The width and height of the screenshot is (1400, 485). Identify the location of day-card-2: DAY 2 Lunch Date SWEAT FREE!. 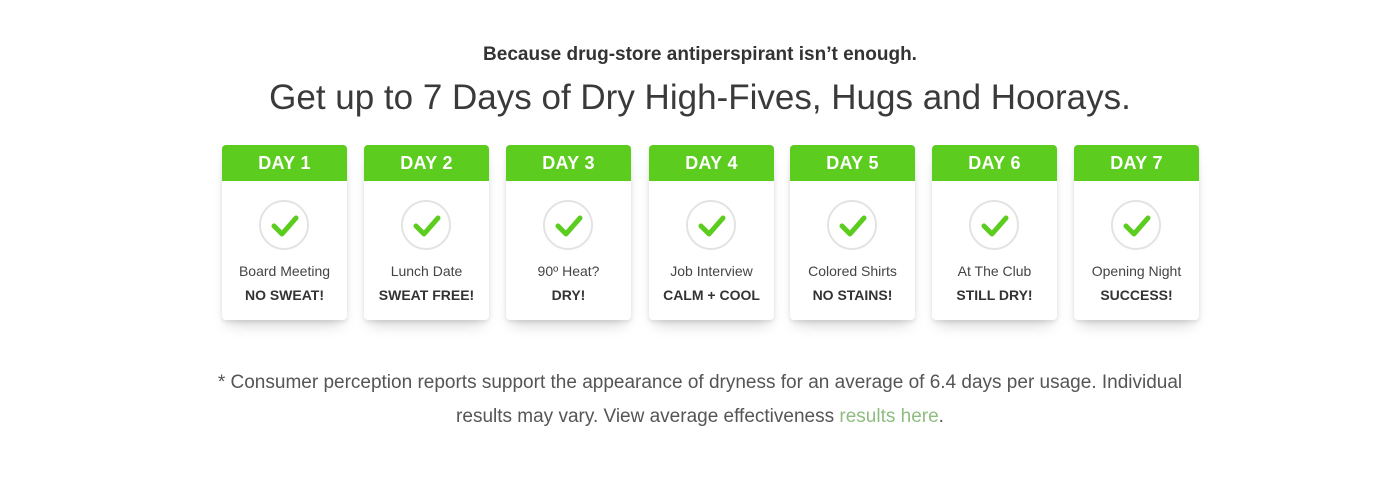
(426, 232).